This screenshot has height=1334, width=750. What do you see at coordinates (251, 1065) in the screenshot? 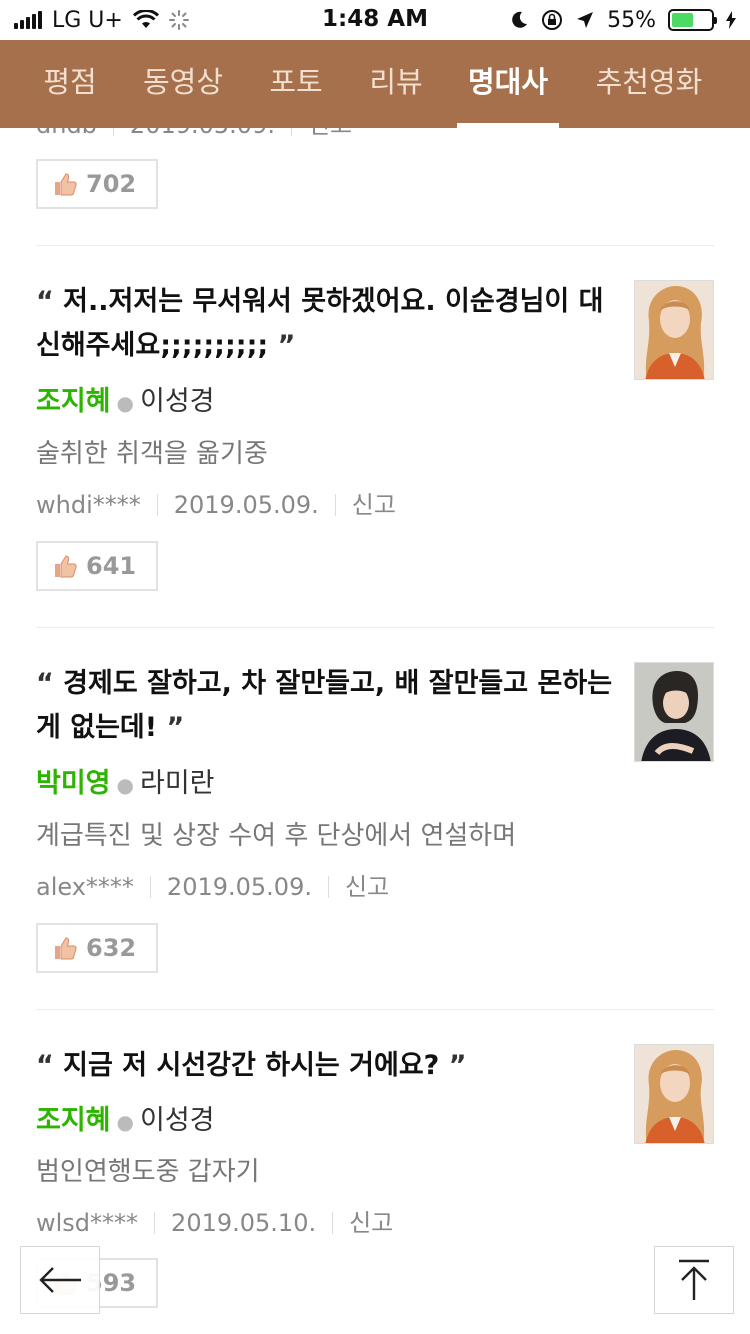
I see `quote-body: 지금 저 시선강간 하시는 거에요?` at bounding box center [251, 1065].